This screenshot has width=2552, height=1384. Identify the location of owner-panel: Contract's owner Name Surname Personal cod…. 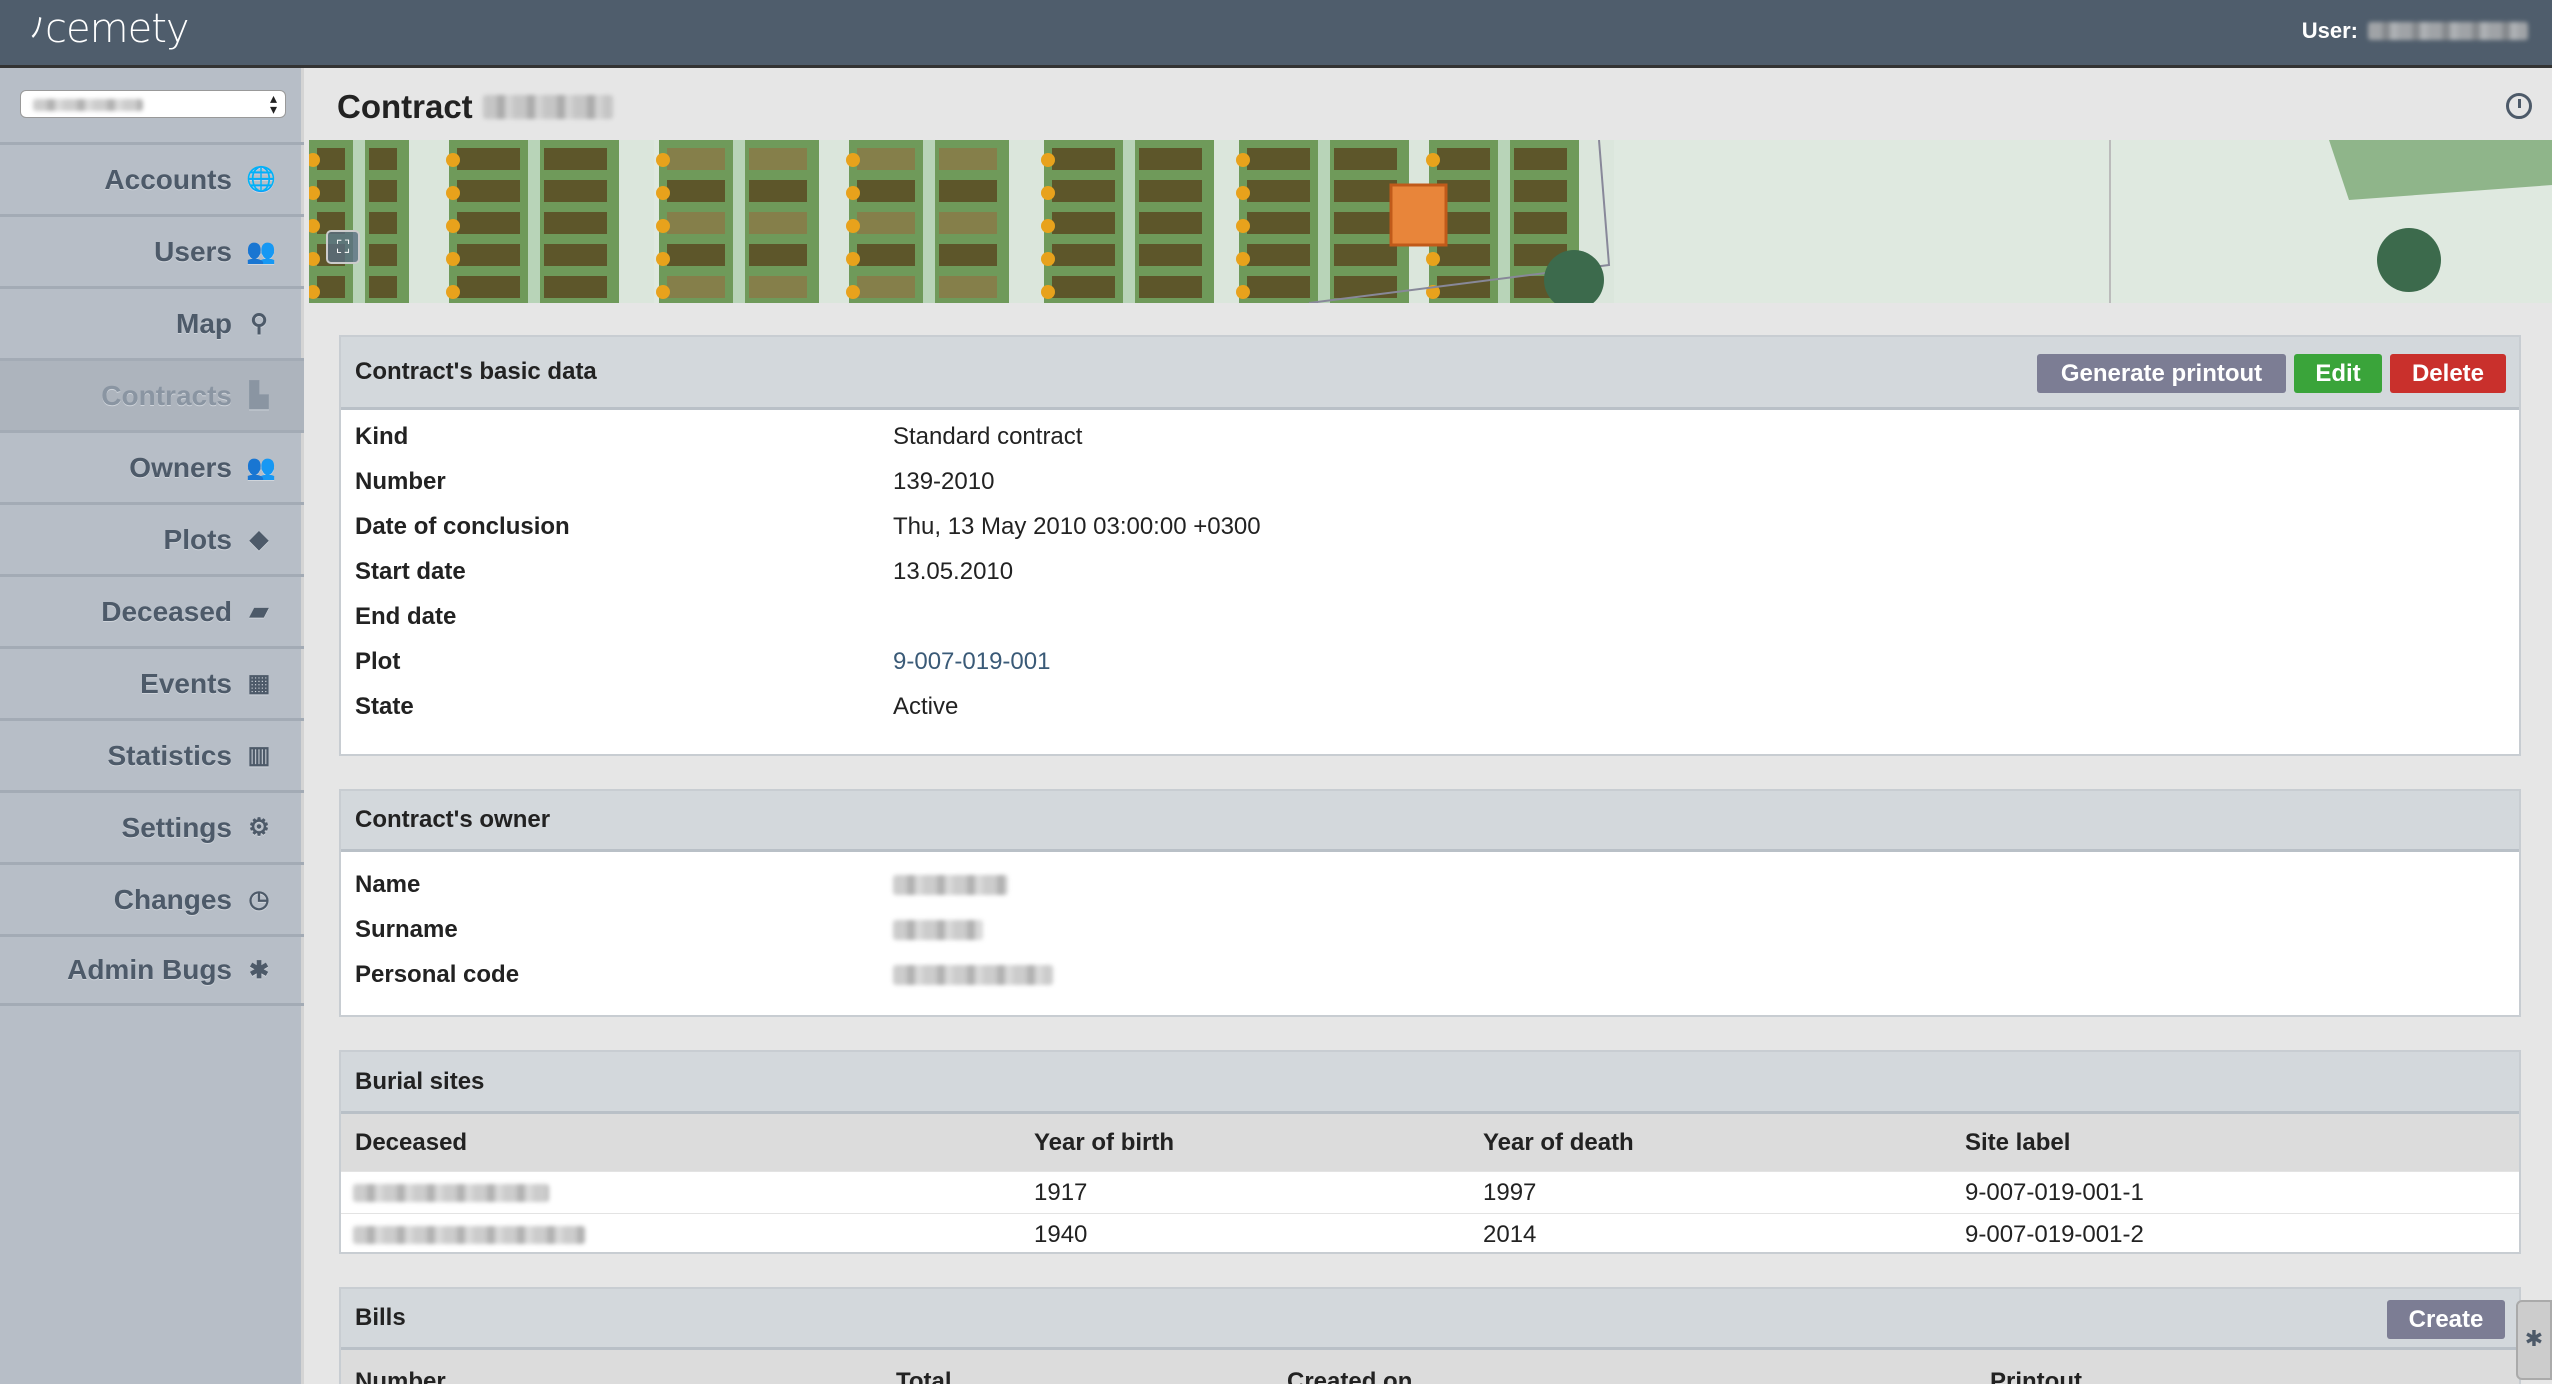
(1430, 903).